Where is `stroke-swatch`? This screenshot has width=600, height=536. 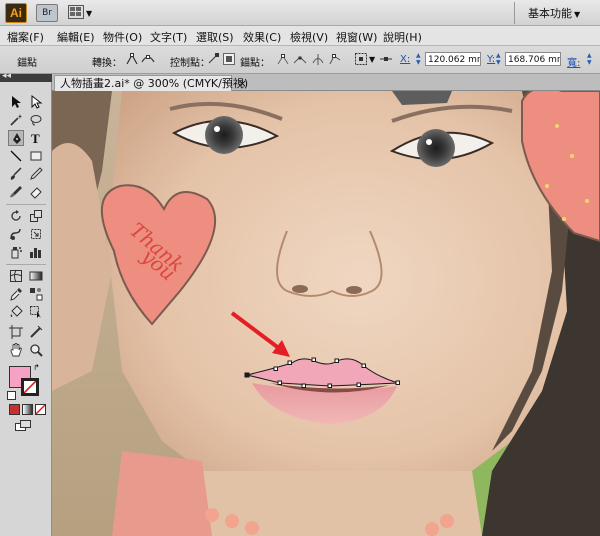
stroke-swatch is located at coordinates (30, 387).